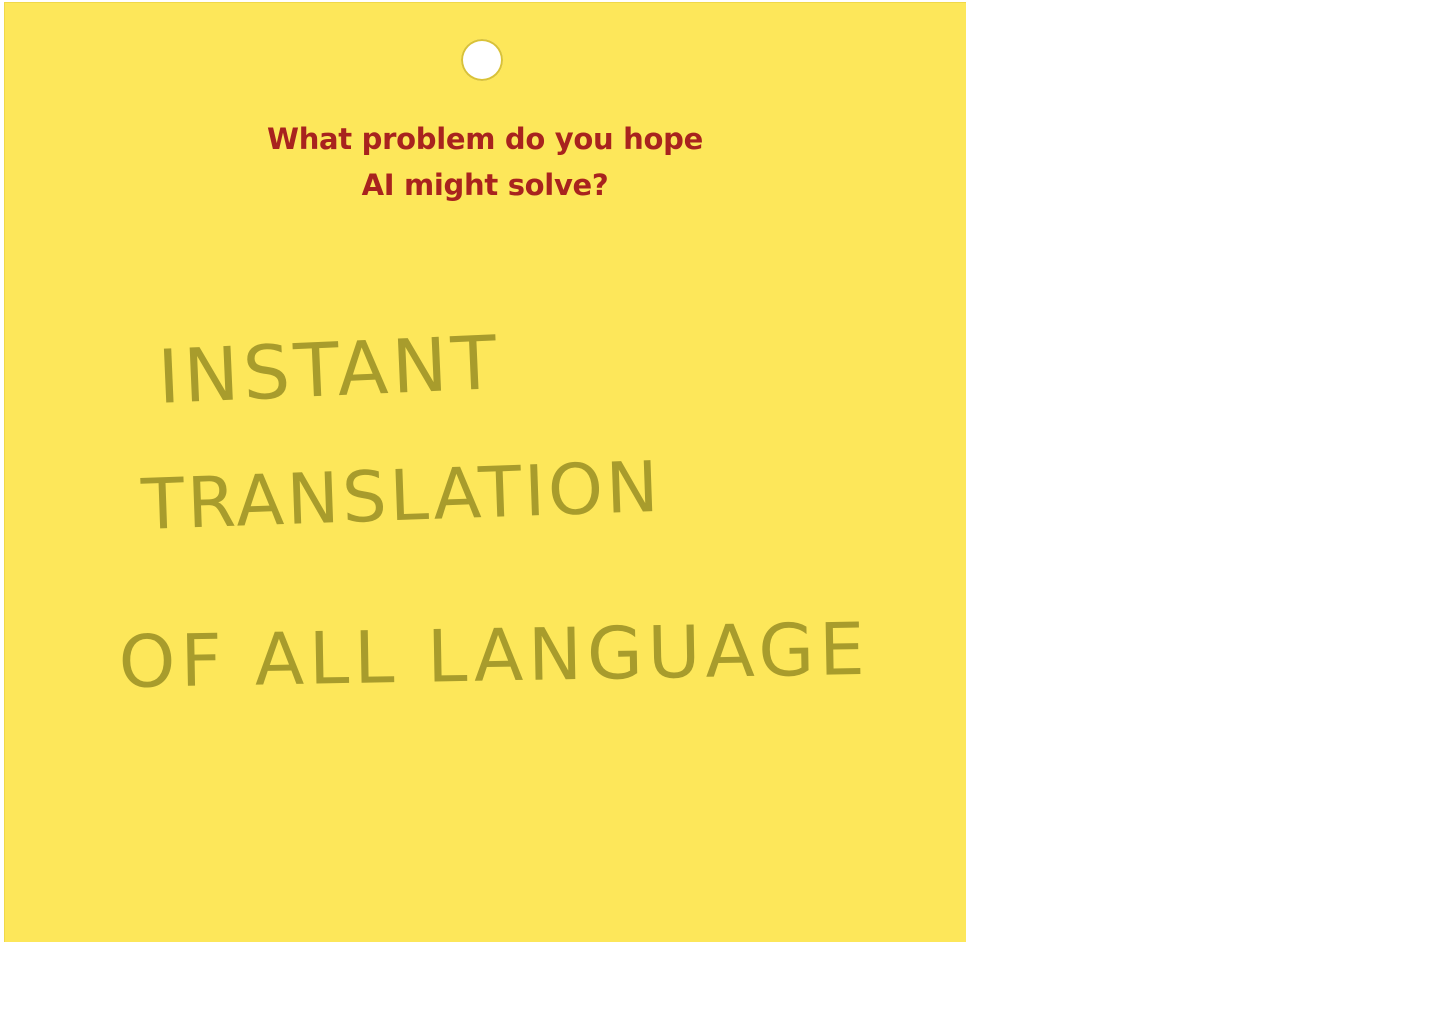 This screenshot has height=1010, width=1432. I want to click on answer-line-1: INSTANT, so click(329, 370).